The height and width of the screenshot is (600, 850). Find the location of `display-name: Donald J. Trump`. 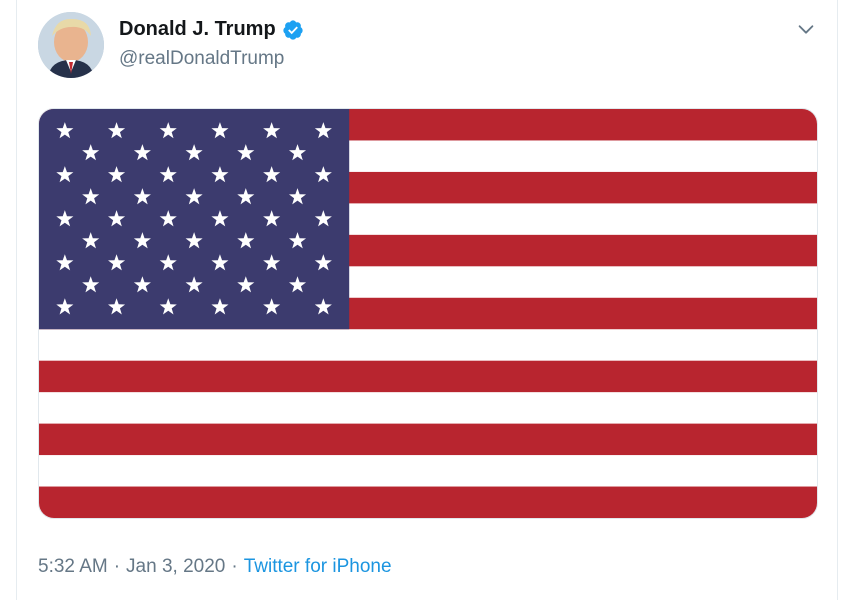

display-name: Donald J. Trump is located at coordinates (197, 29).